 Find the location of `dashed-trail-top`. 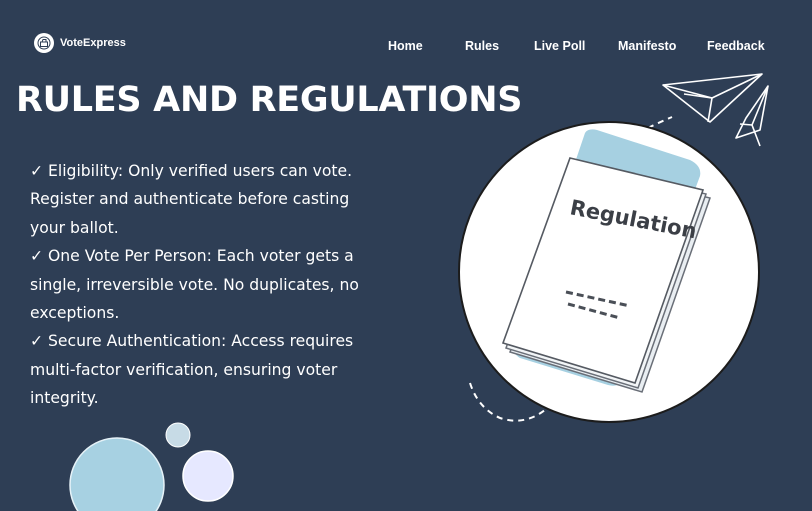

dashed-trail-top is located at coordinates (660, 122).